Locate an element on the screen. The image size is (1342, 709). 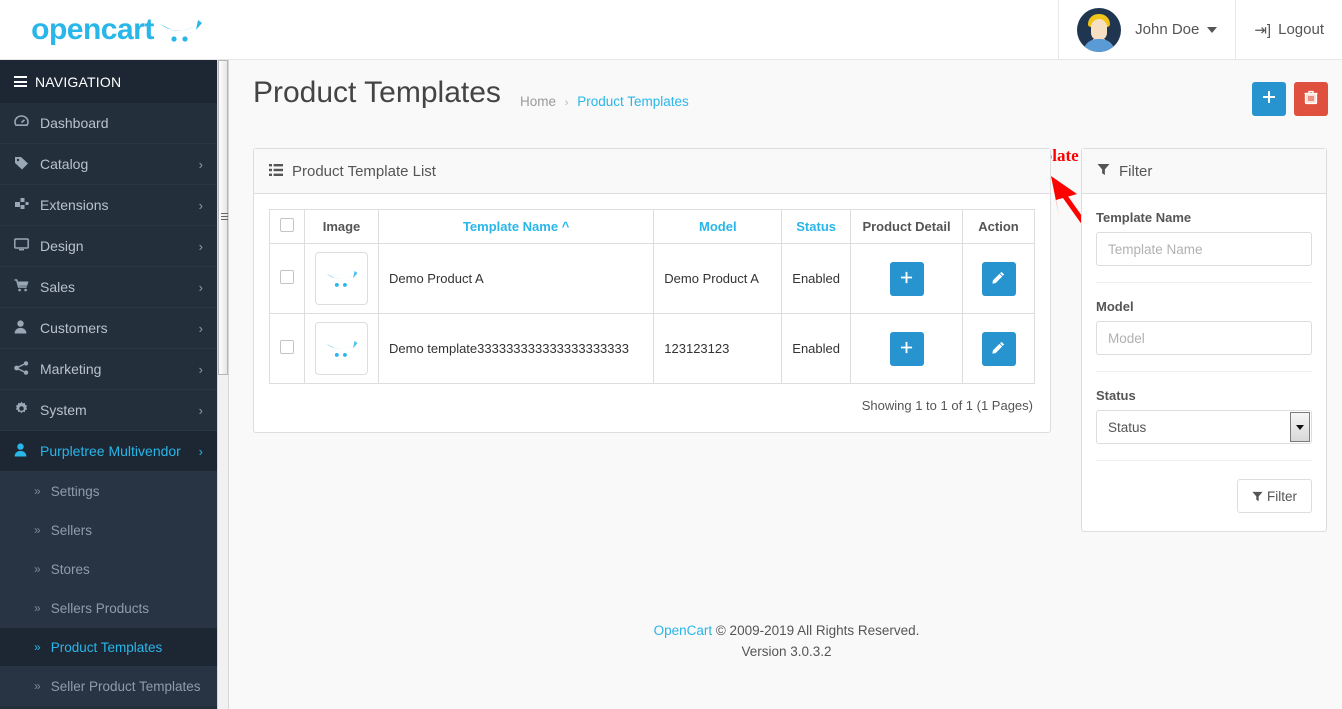
sidebar-item-dashboard: Dashboard is located at coordinates (108, 123).